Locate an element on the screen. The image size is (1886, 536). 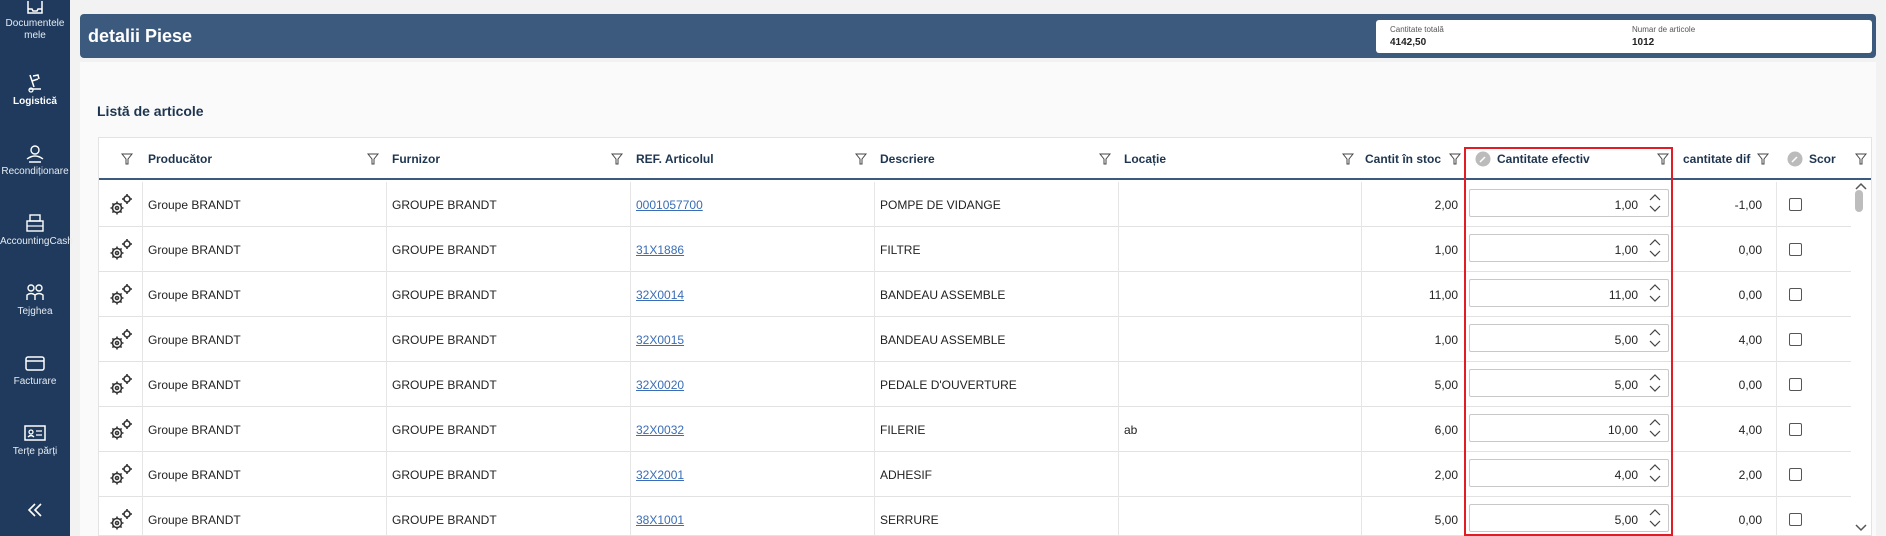
ref-link: 32X0020 is located at coordinates (660, 385).